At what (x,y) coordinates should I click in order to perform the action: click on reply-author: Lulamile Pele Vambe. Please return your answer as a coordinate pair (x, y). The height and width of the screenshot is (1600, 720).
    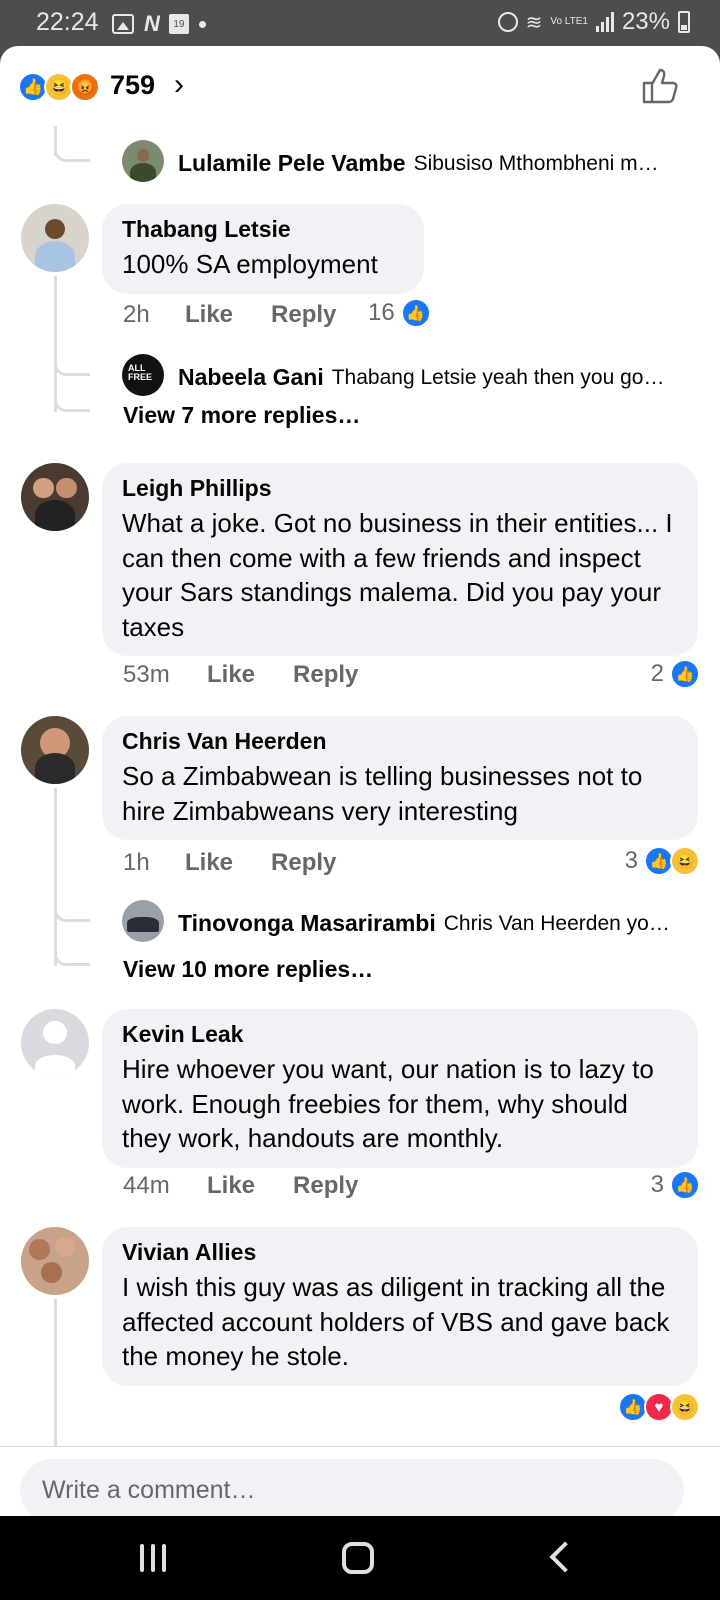
    Looking at the image, I should click on (292, 163).